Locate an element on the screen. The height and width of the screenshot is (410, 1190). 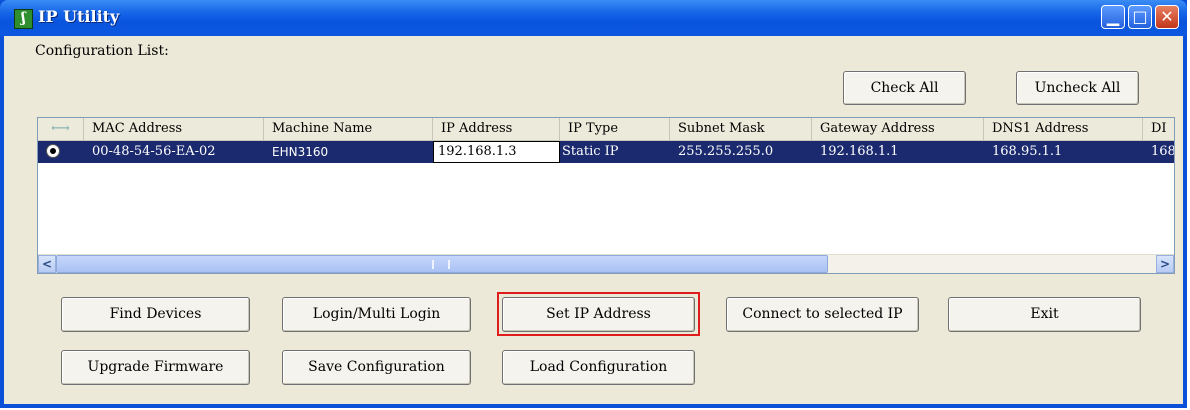
cell-subnet-mask: 255.255.255.0 is located at coordinates (726, 151).